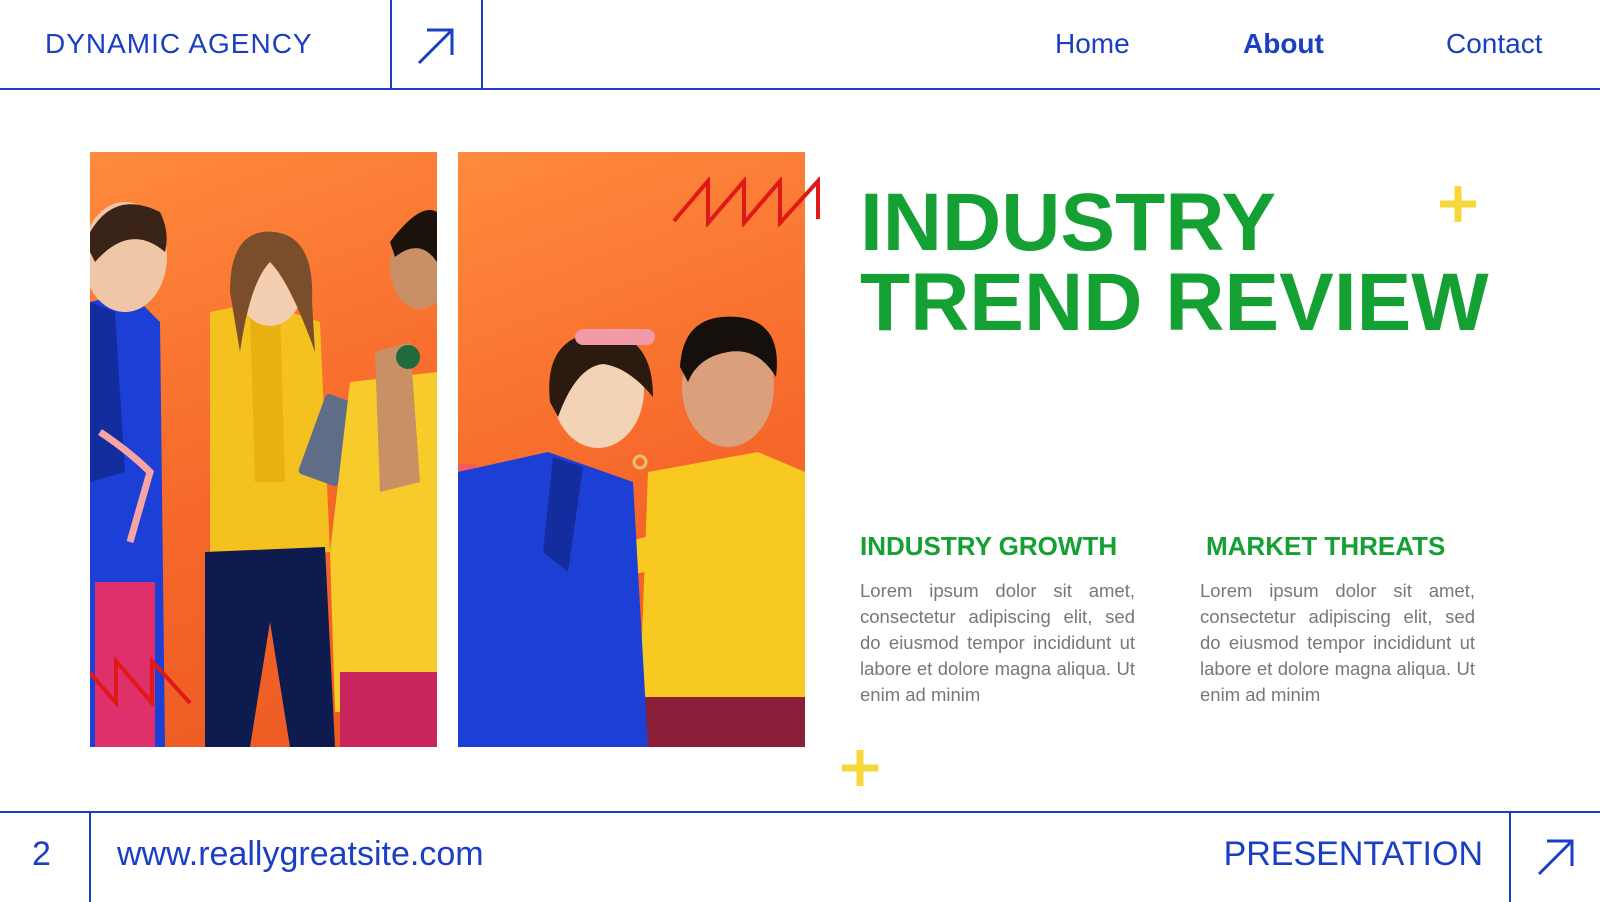 The width and height of the screenshot is (1600, 902). I want to click on team-photo-right, so click(631, 449).